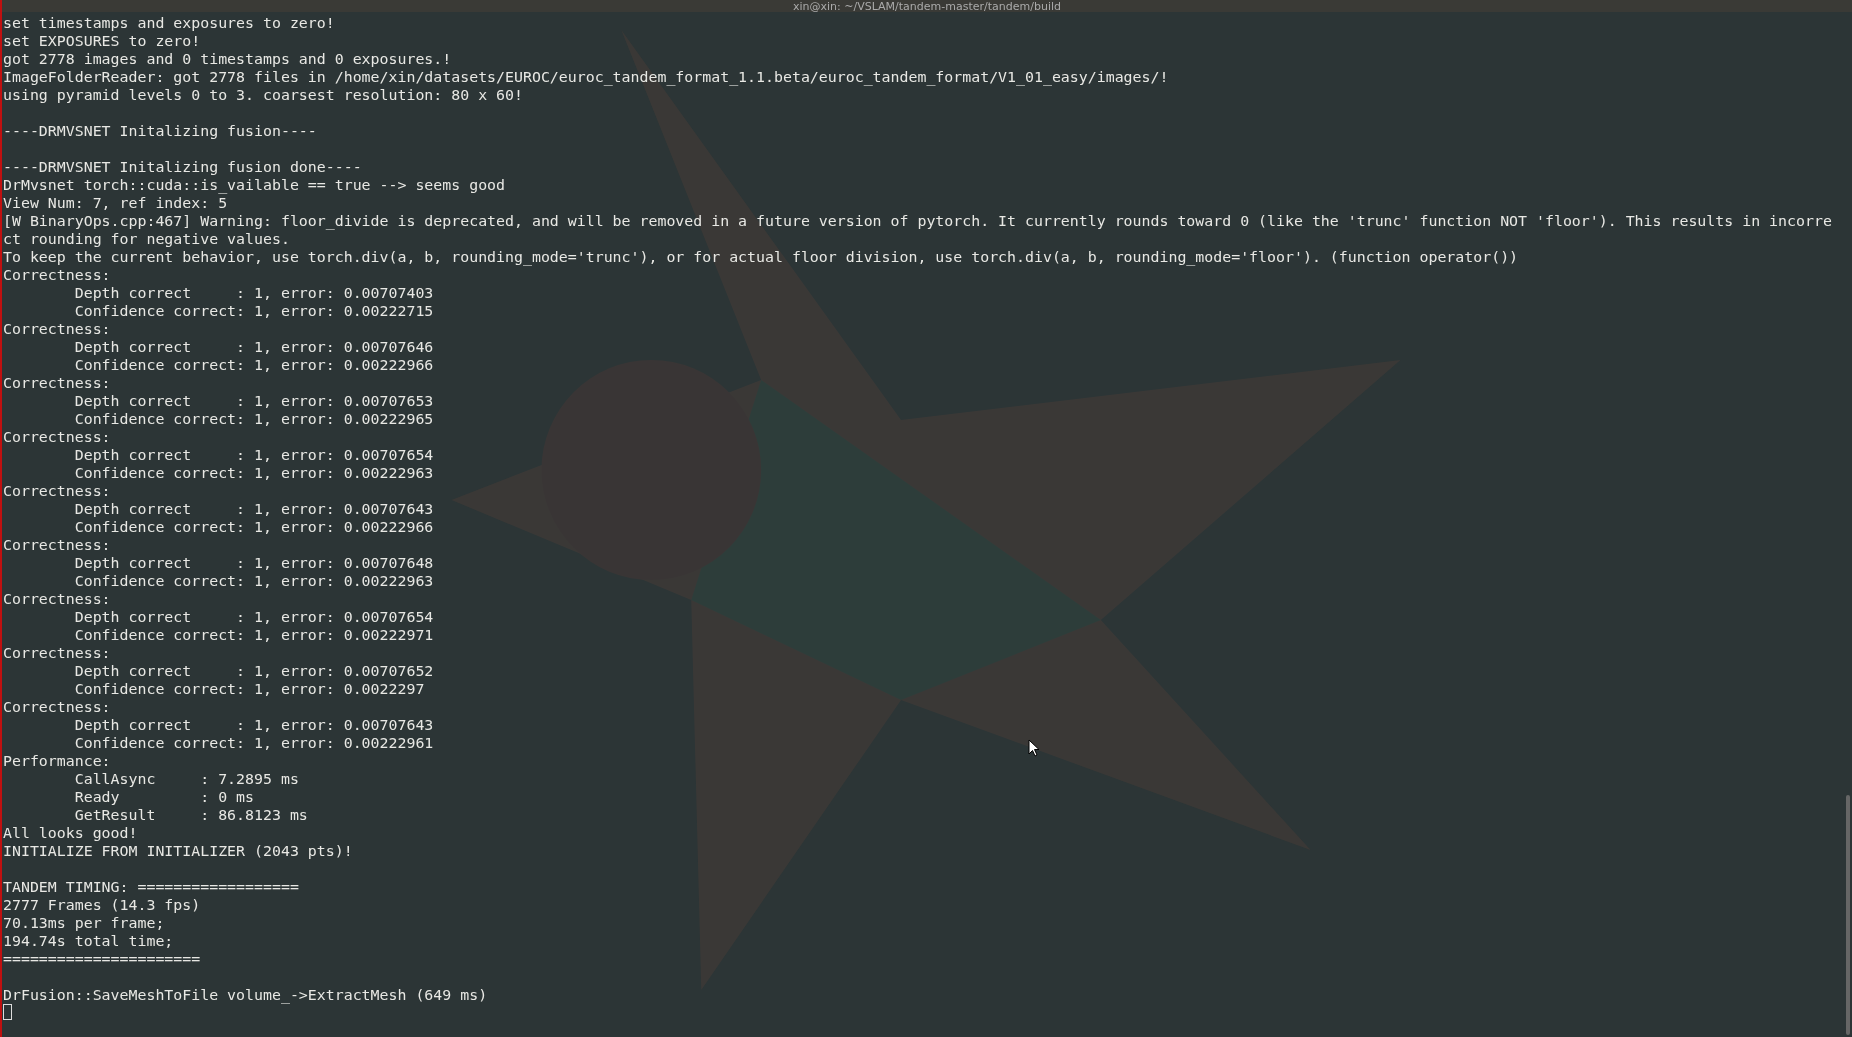 This screenshot has height=1037, width=1852. What do you see at coordinates (249, 689) in the screenshot?
I see `terminal-line: Confidence correct: 1, error: 0.0022297` at bounding box center [249, 689].